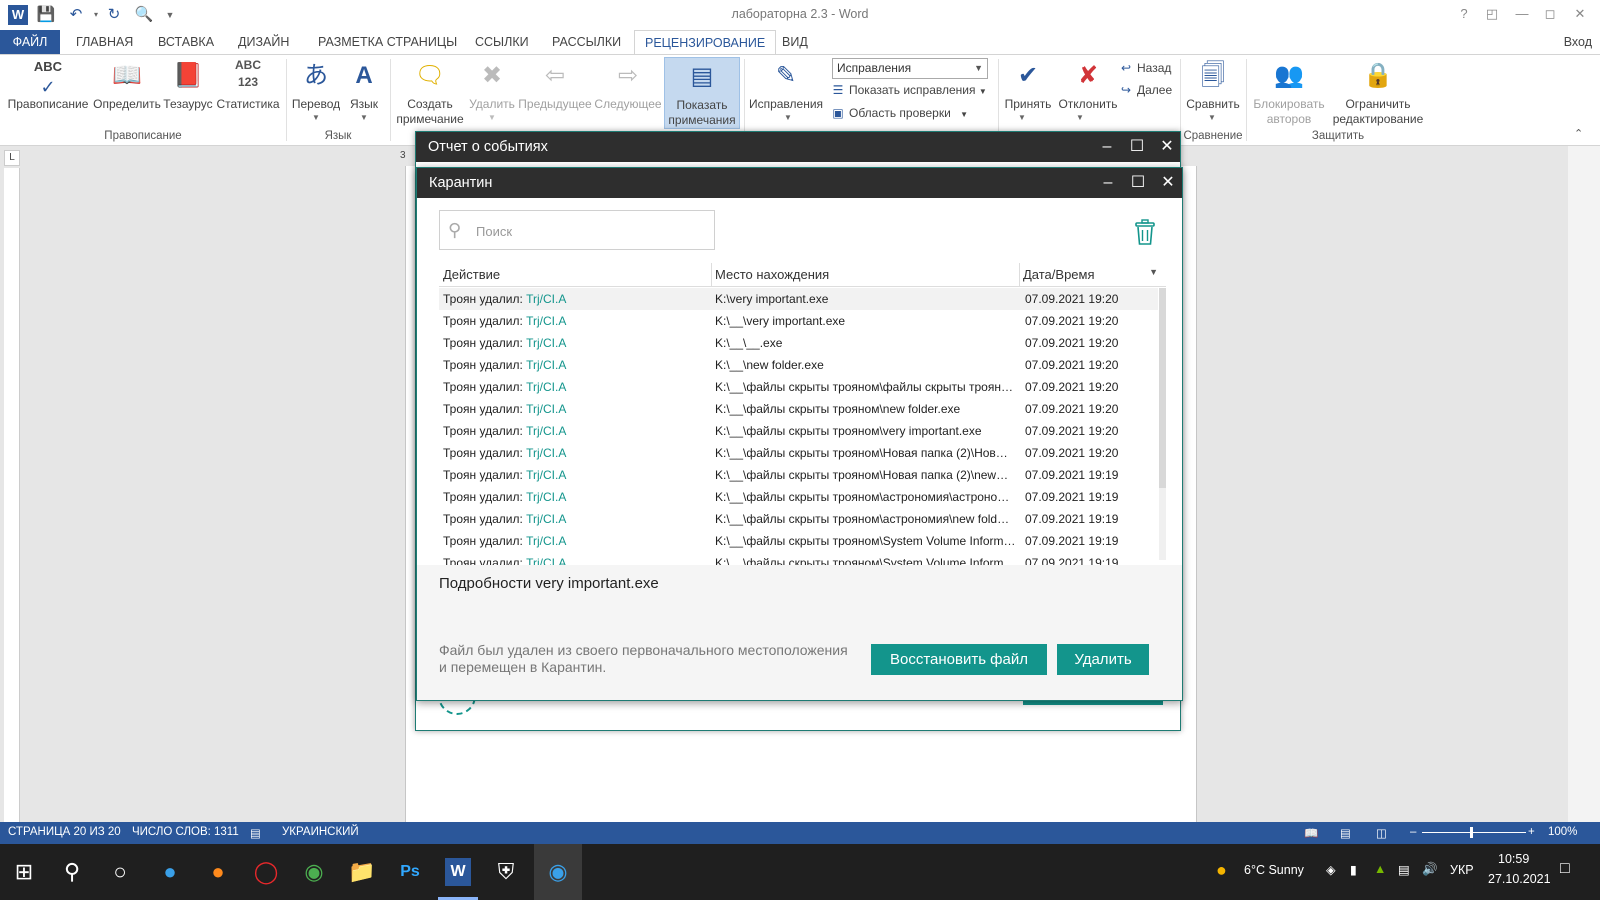 The image size is (1600, 900). I want to click on tray-app-icon: ◈, so click(1331, 869).